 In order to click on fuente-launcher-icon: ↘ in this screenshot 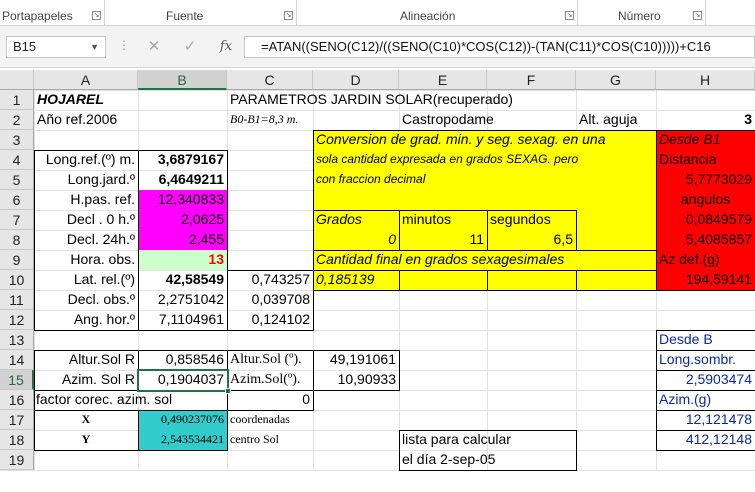, I will do `click(288, 15)`.